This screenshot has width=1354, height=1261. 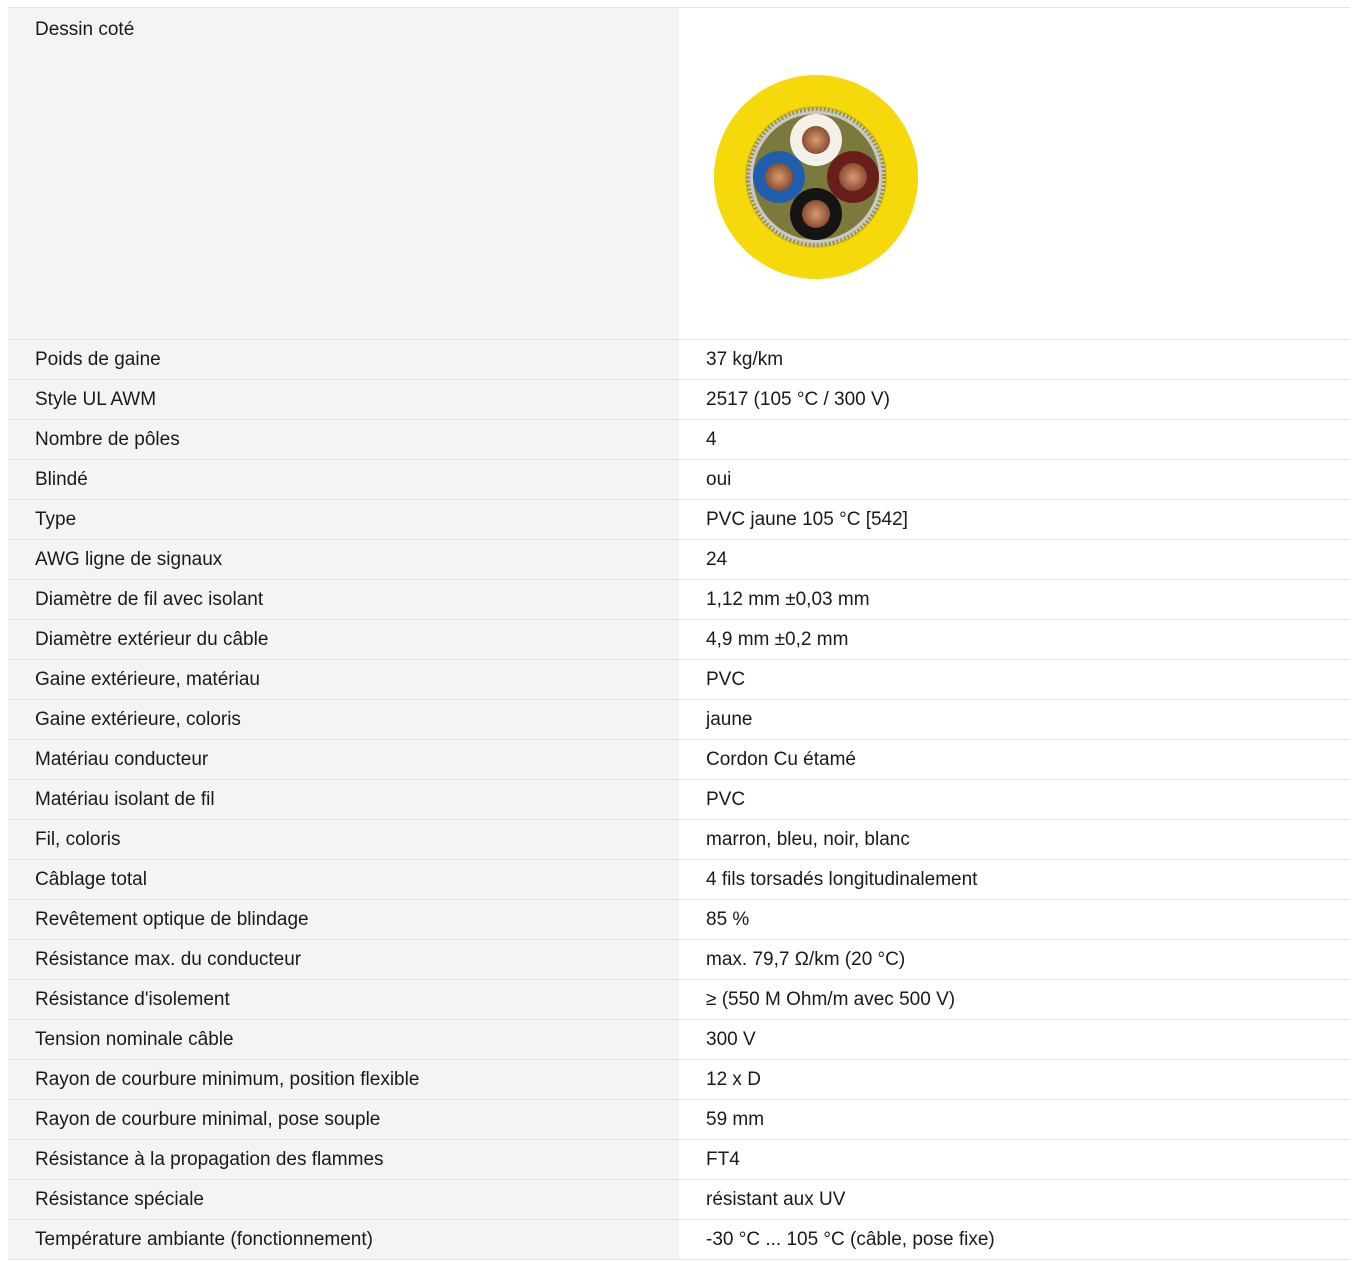 I want to click on drawing-label: Dessin coté, so click(x=343, y=173).